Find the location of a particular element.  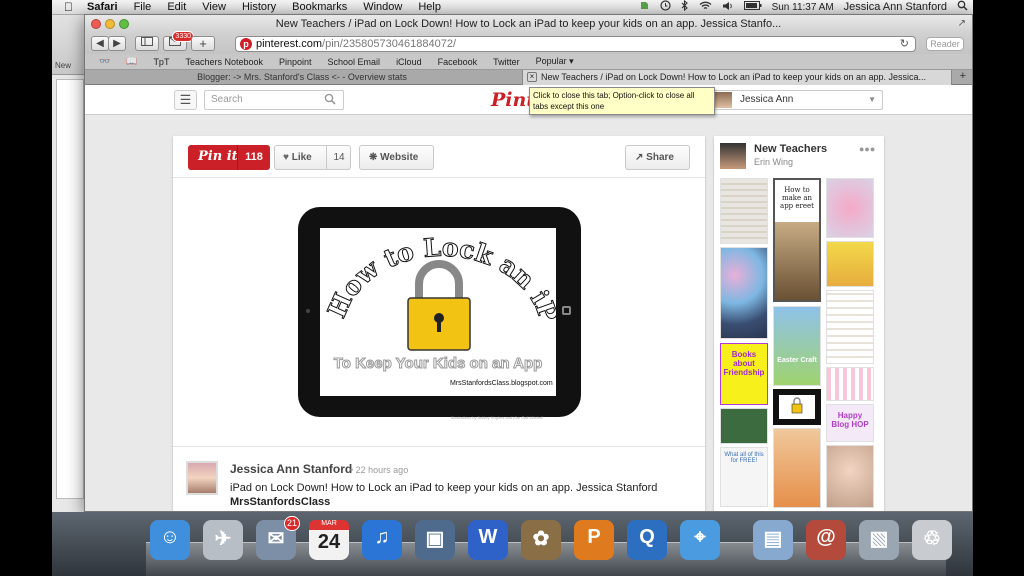

board-thumb: How to make an app ereet is located at coordinates (797, 240).